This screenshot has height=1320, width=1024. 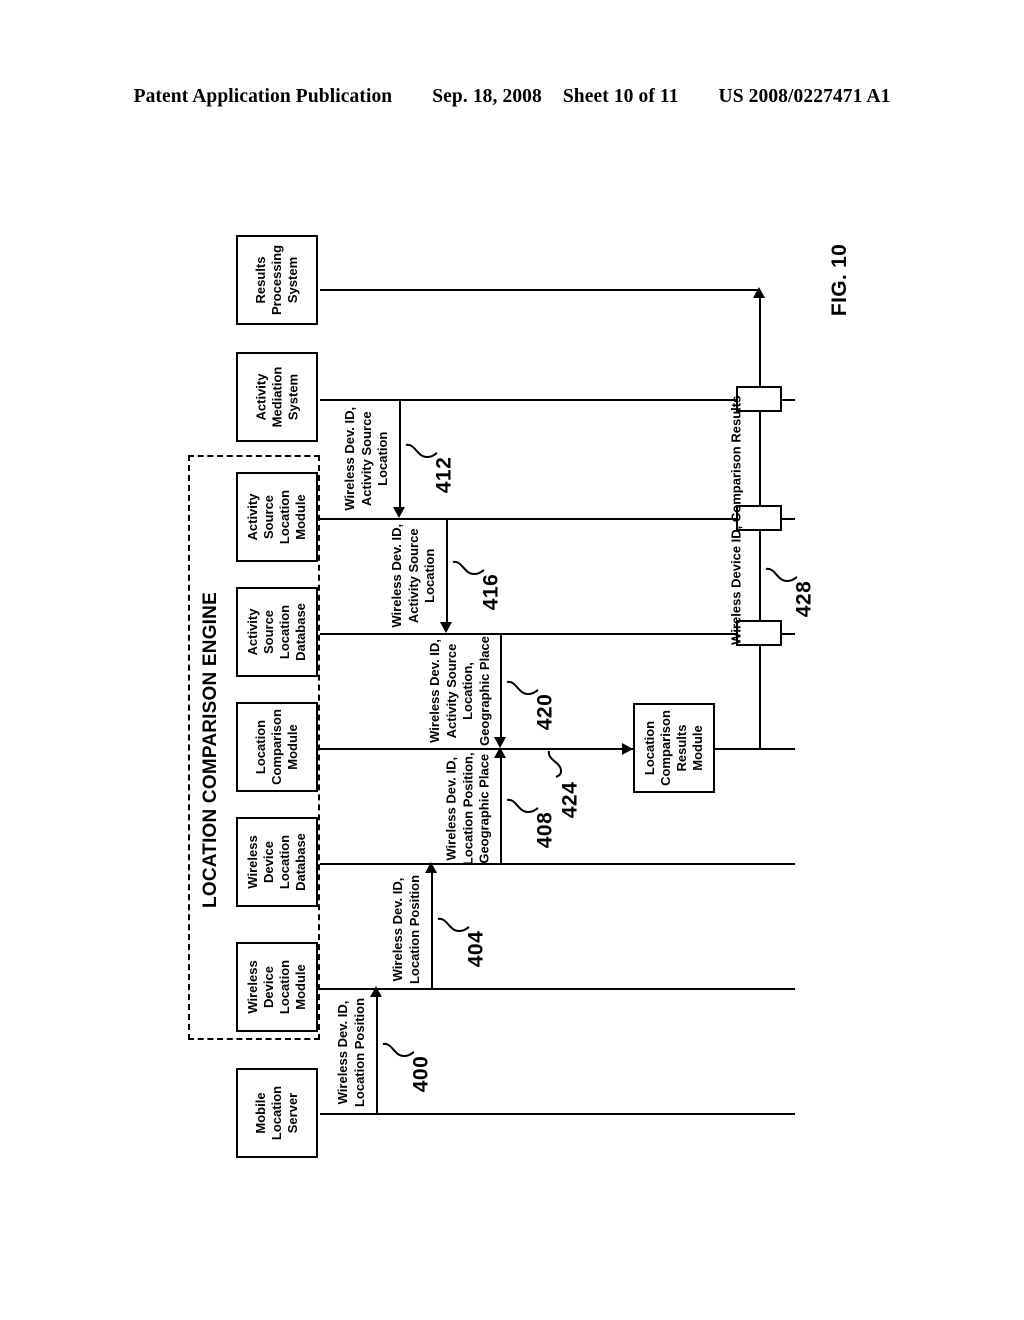 What do you see at coordinates (557, 864) in the screenshot?
I see `lifeline-wireless-device-location-db` at bounding box center [557, 864].